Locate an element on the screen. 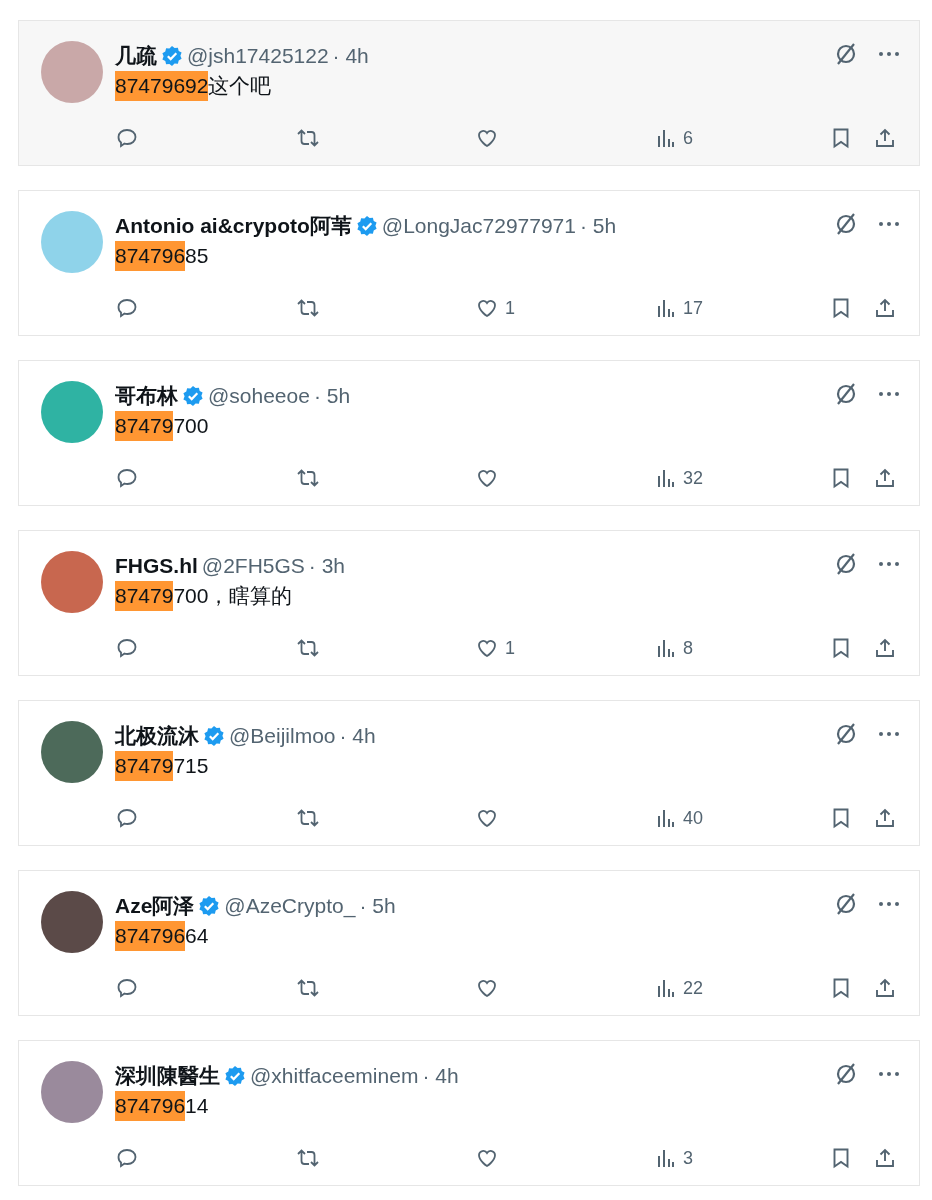 The height and width of the screenshot is (1200, 932). view-count: 8 is located at coordinates (688, 648).